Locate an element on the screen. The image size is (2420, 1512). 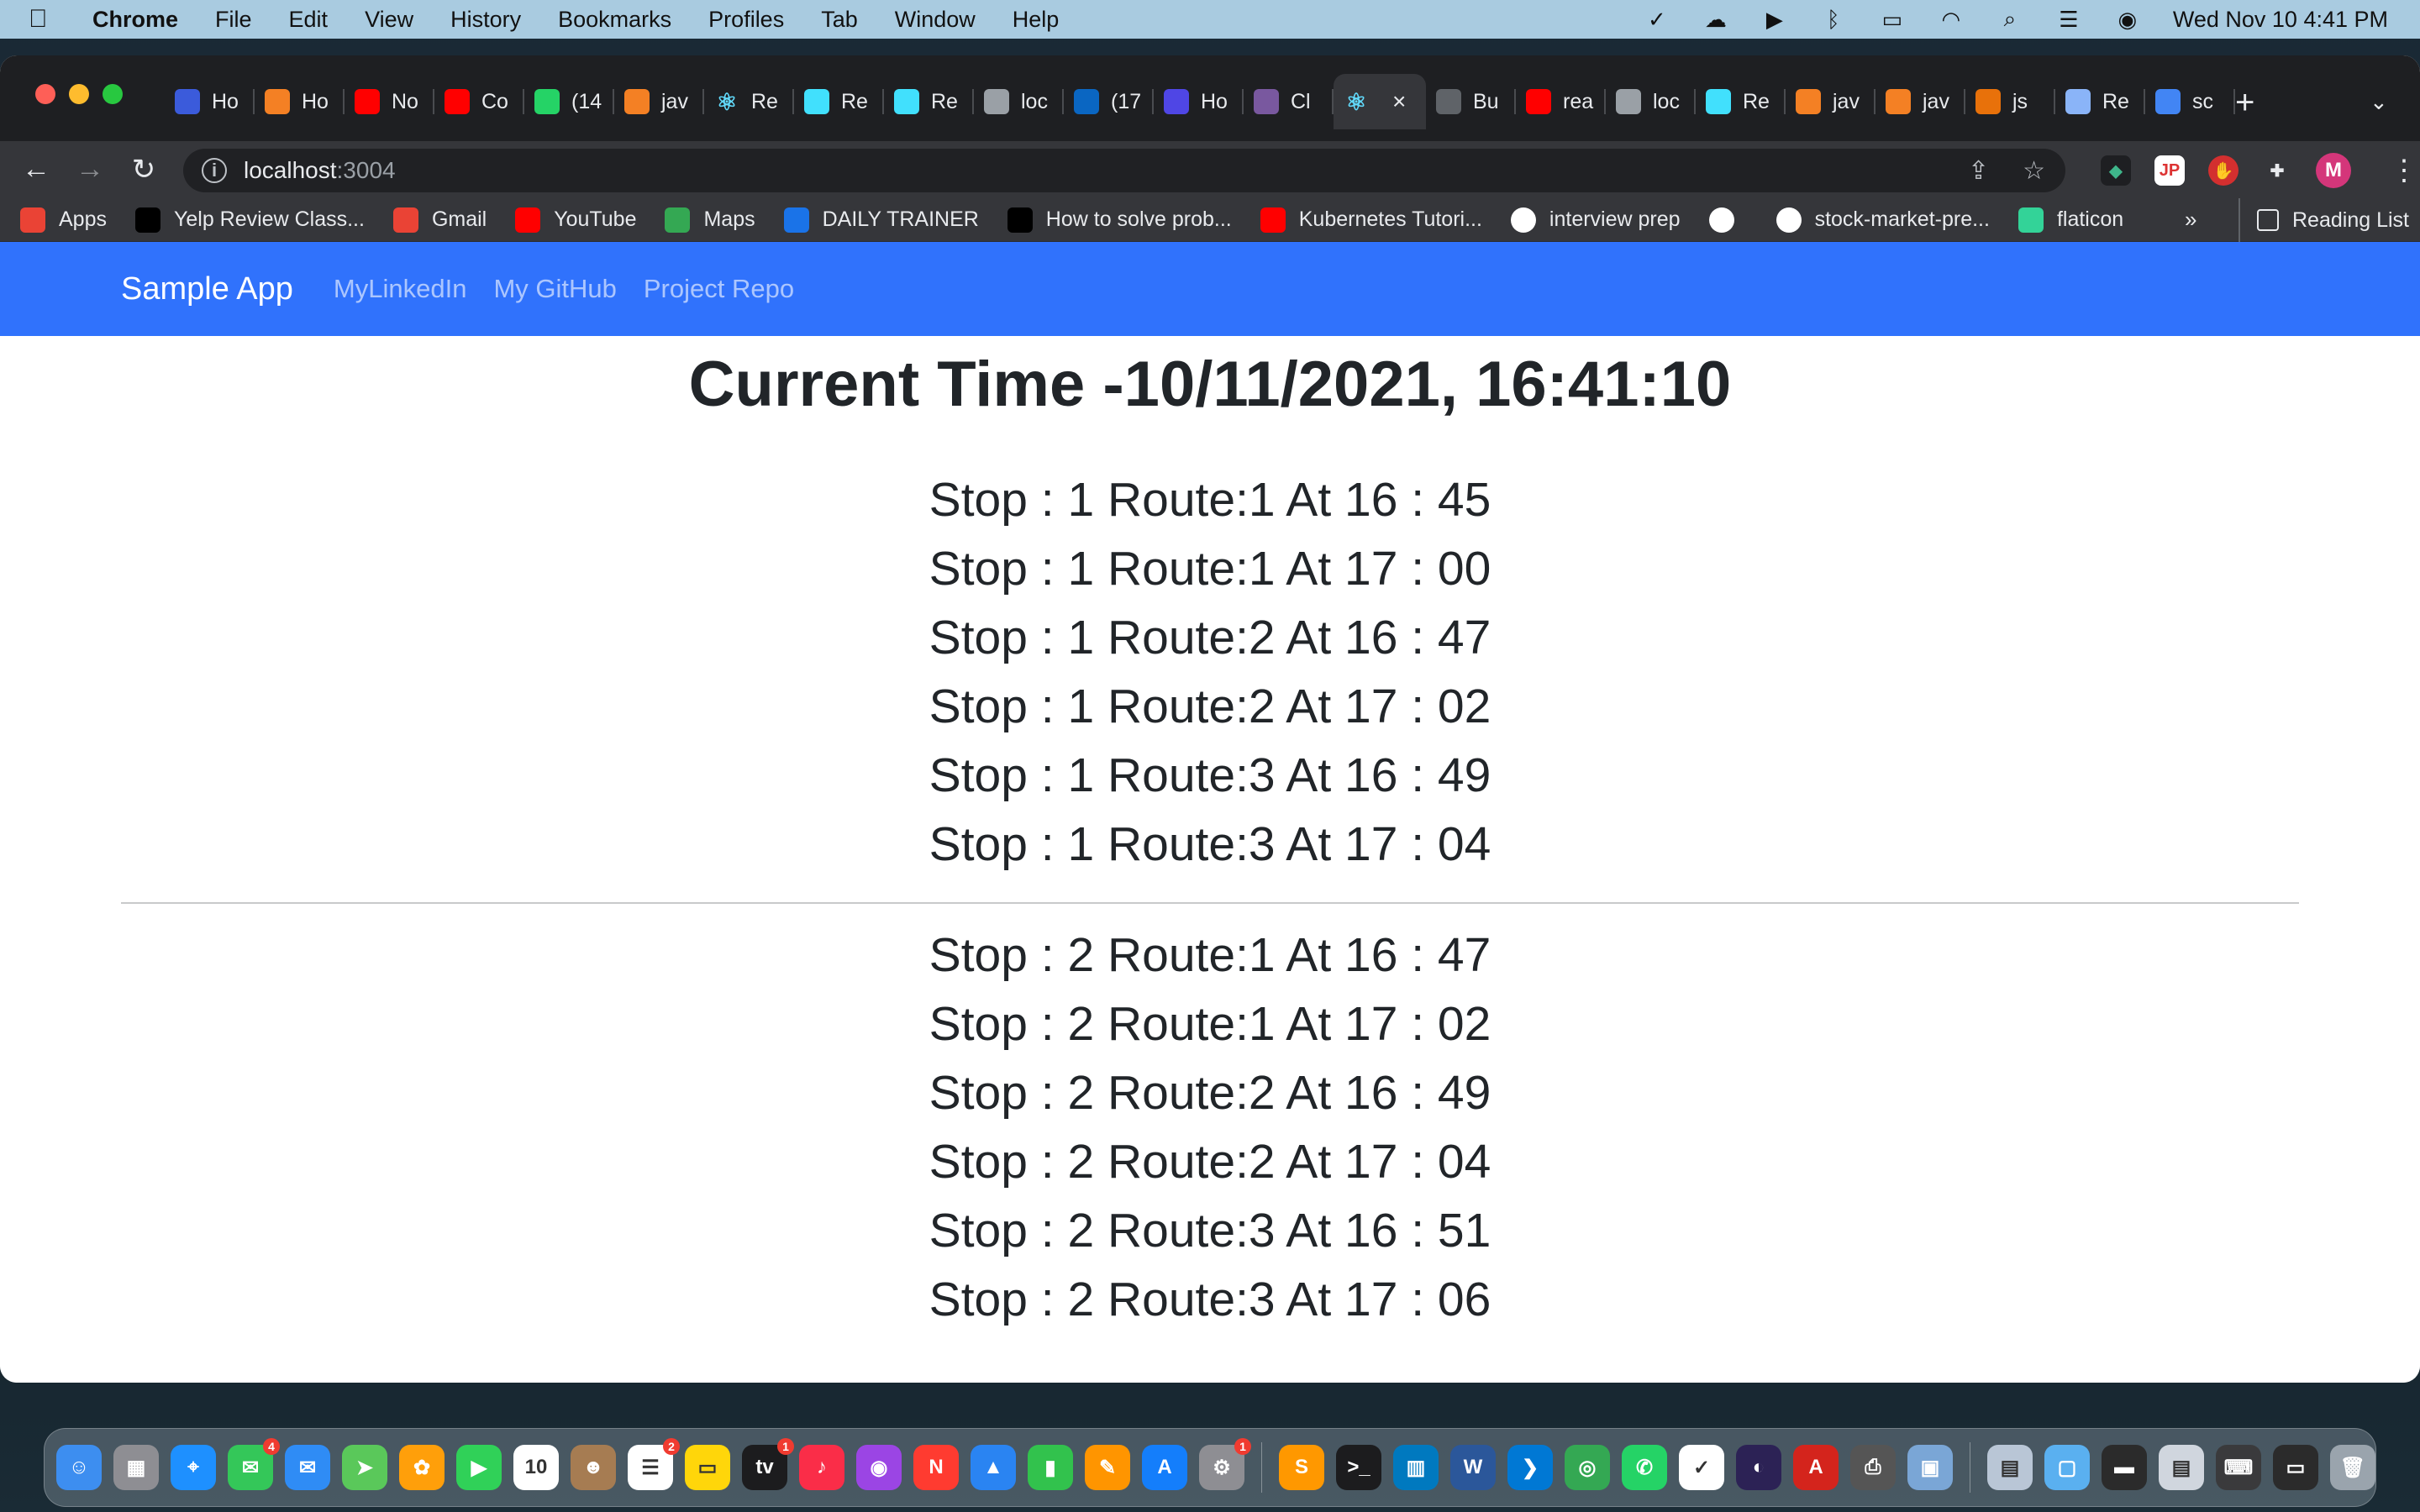
menu-app-name: Chrome is located at coordinates (135, 20).